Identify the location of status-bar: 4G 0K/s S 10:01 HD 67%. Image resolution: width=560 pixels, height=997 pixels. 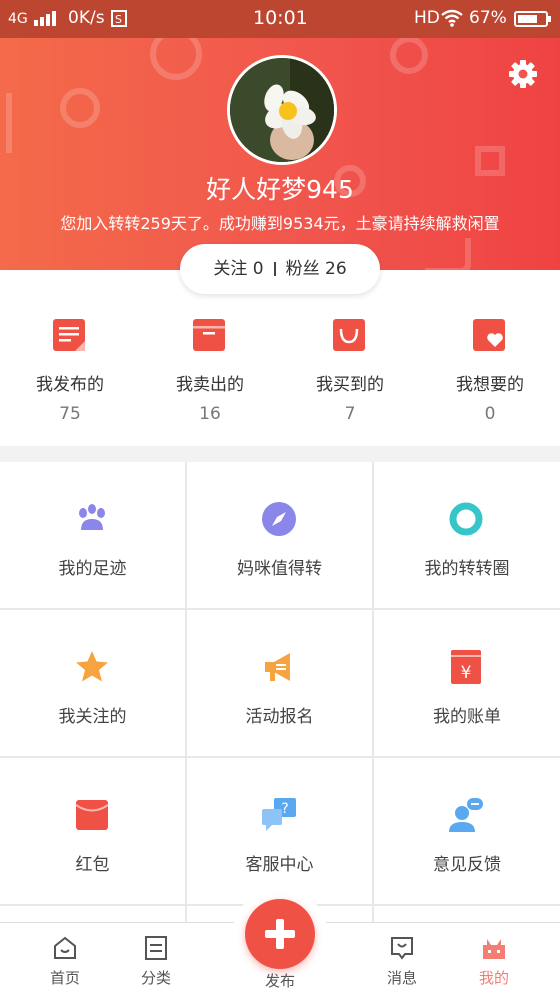
(280, 19).